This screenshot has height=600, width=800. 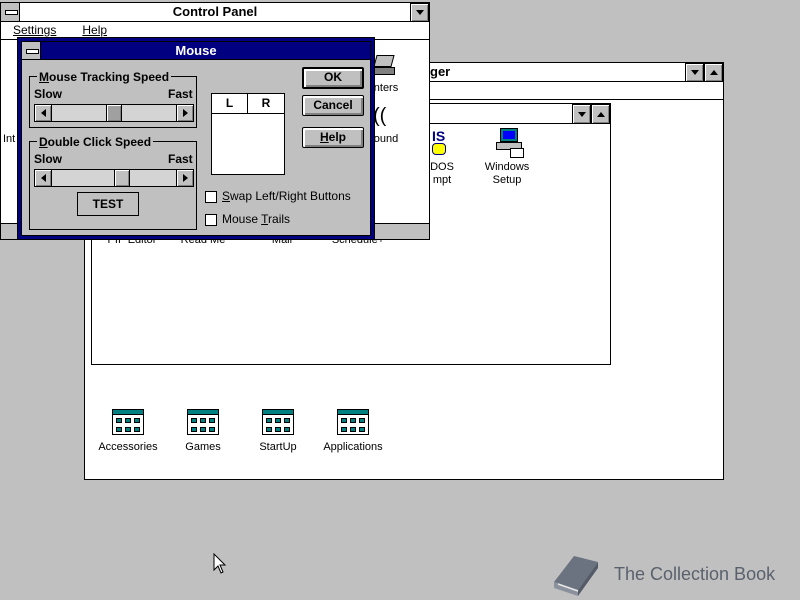 I want to click on double-click-right-arrow, so click(x=185, y=178).